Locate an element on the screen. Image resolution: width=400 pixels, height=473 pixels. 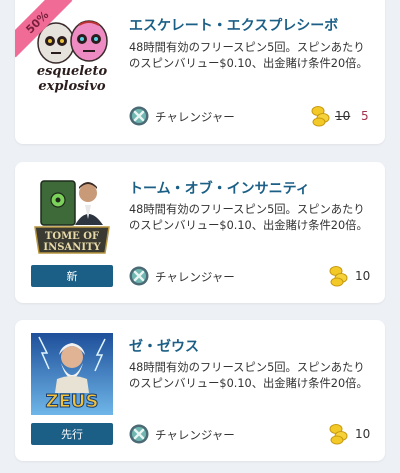
early-access-tag-button: 先行 is located at coordinates (72, 434).